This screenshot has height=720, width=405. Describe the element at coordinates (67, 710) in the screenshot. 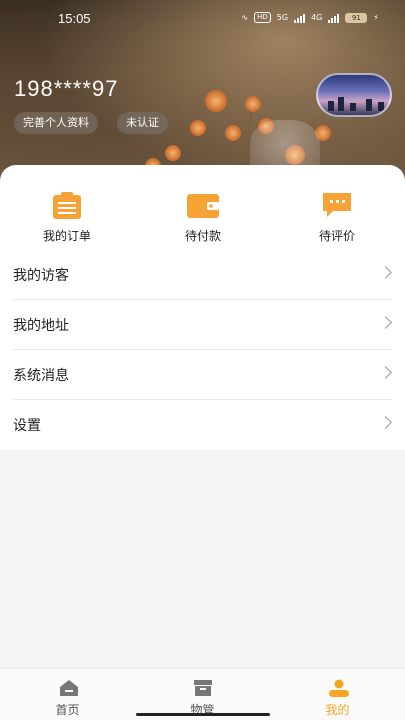

I see `tab-home-label: 首页` at that location.